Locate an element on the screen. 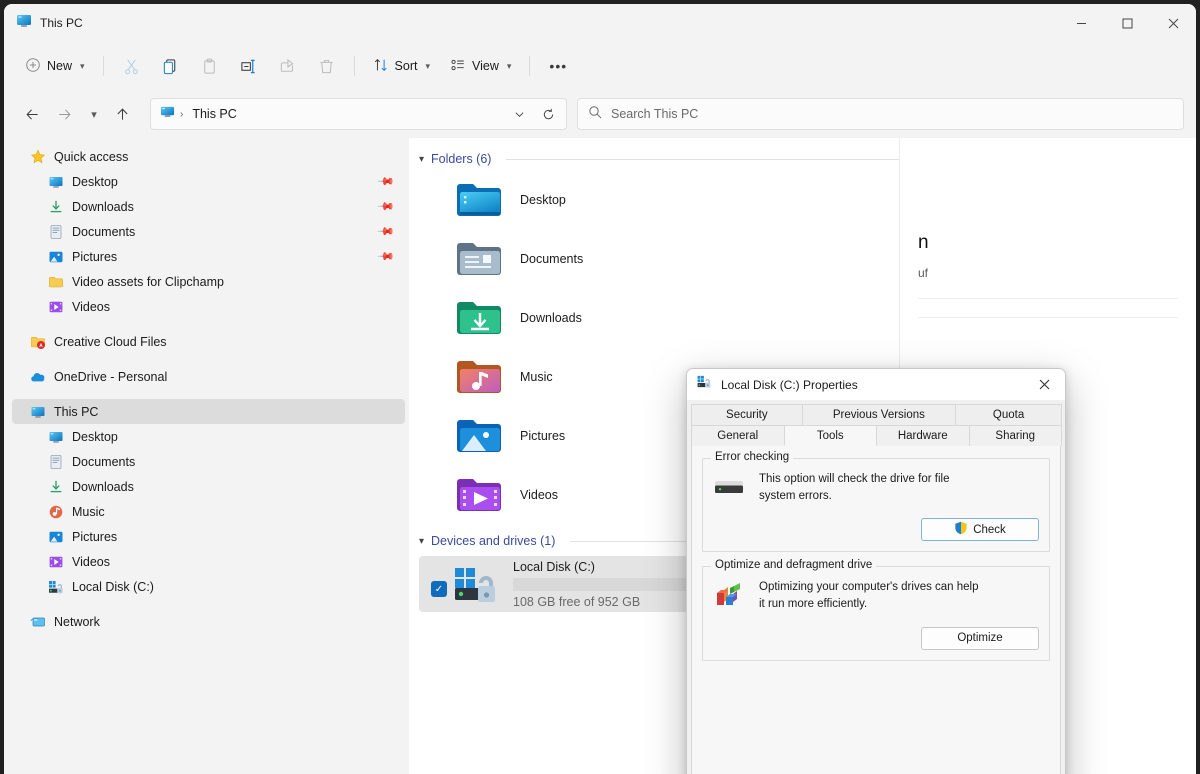 Image resolution: width=1200 pixels, height=774 pixels. sidebar-item-video-assets: Video assets for Clipchamp is located at coordinates (208, 281).